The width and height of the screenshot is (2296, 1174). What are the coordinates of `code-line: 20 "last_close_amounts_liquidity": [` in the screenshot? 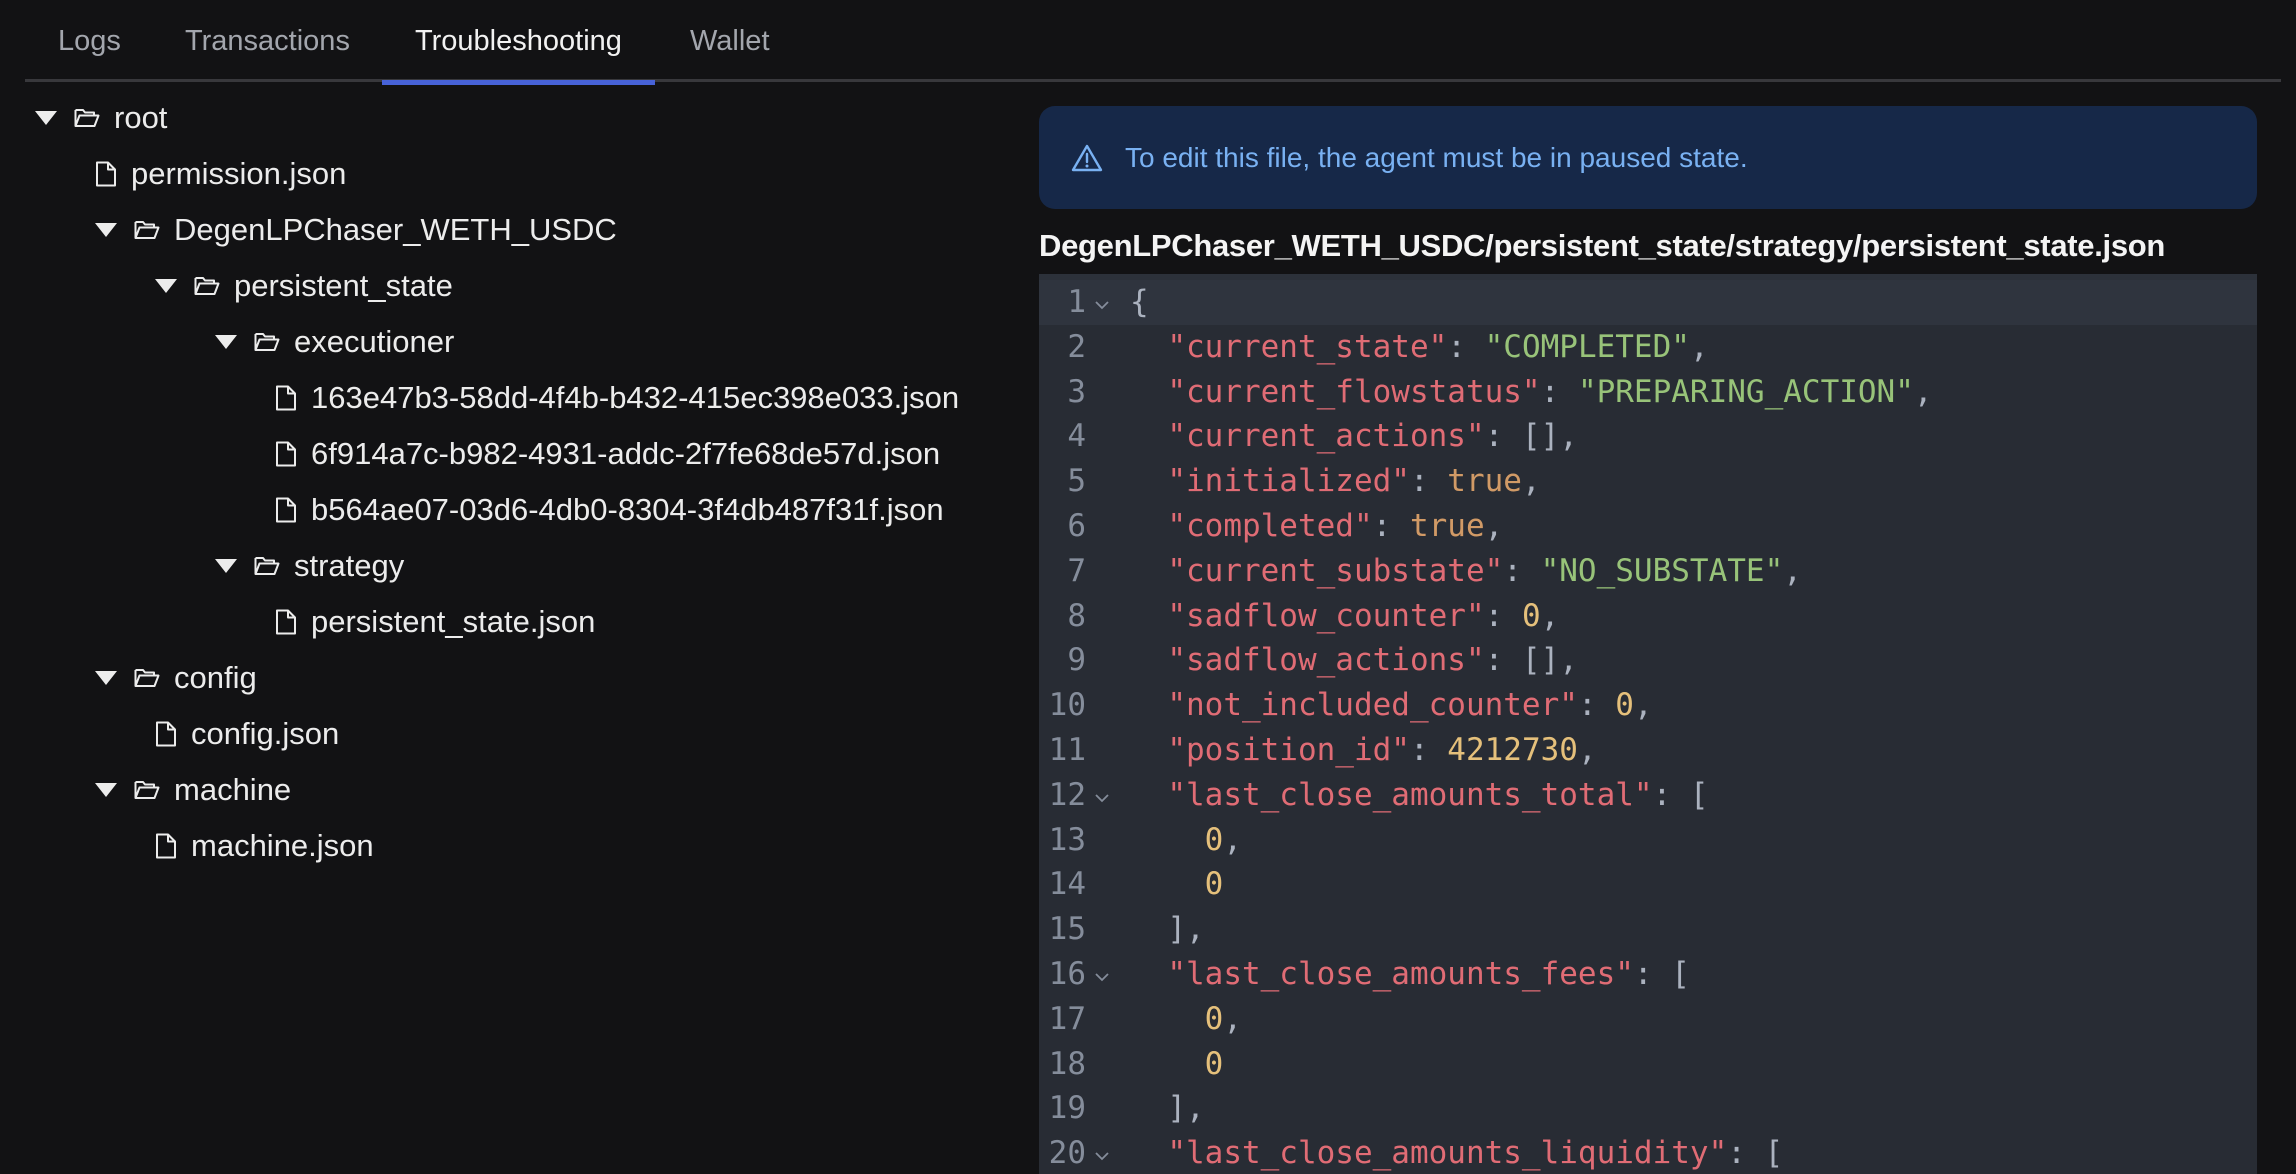 It's located at (1648, 1152).